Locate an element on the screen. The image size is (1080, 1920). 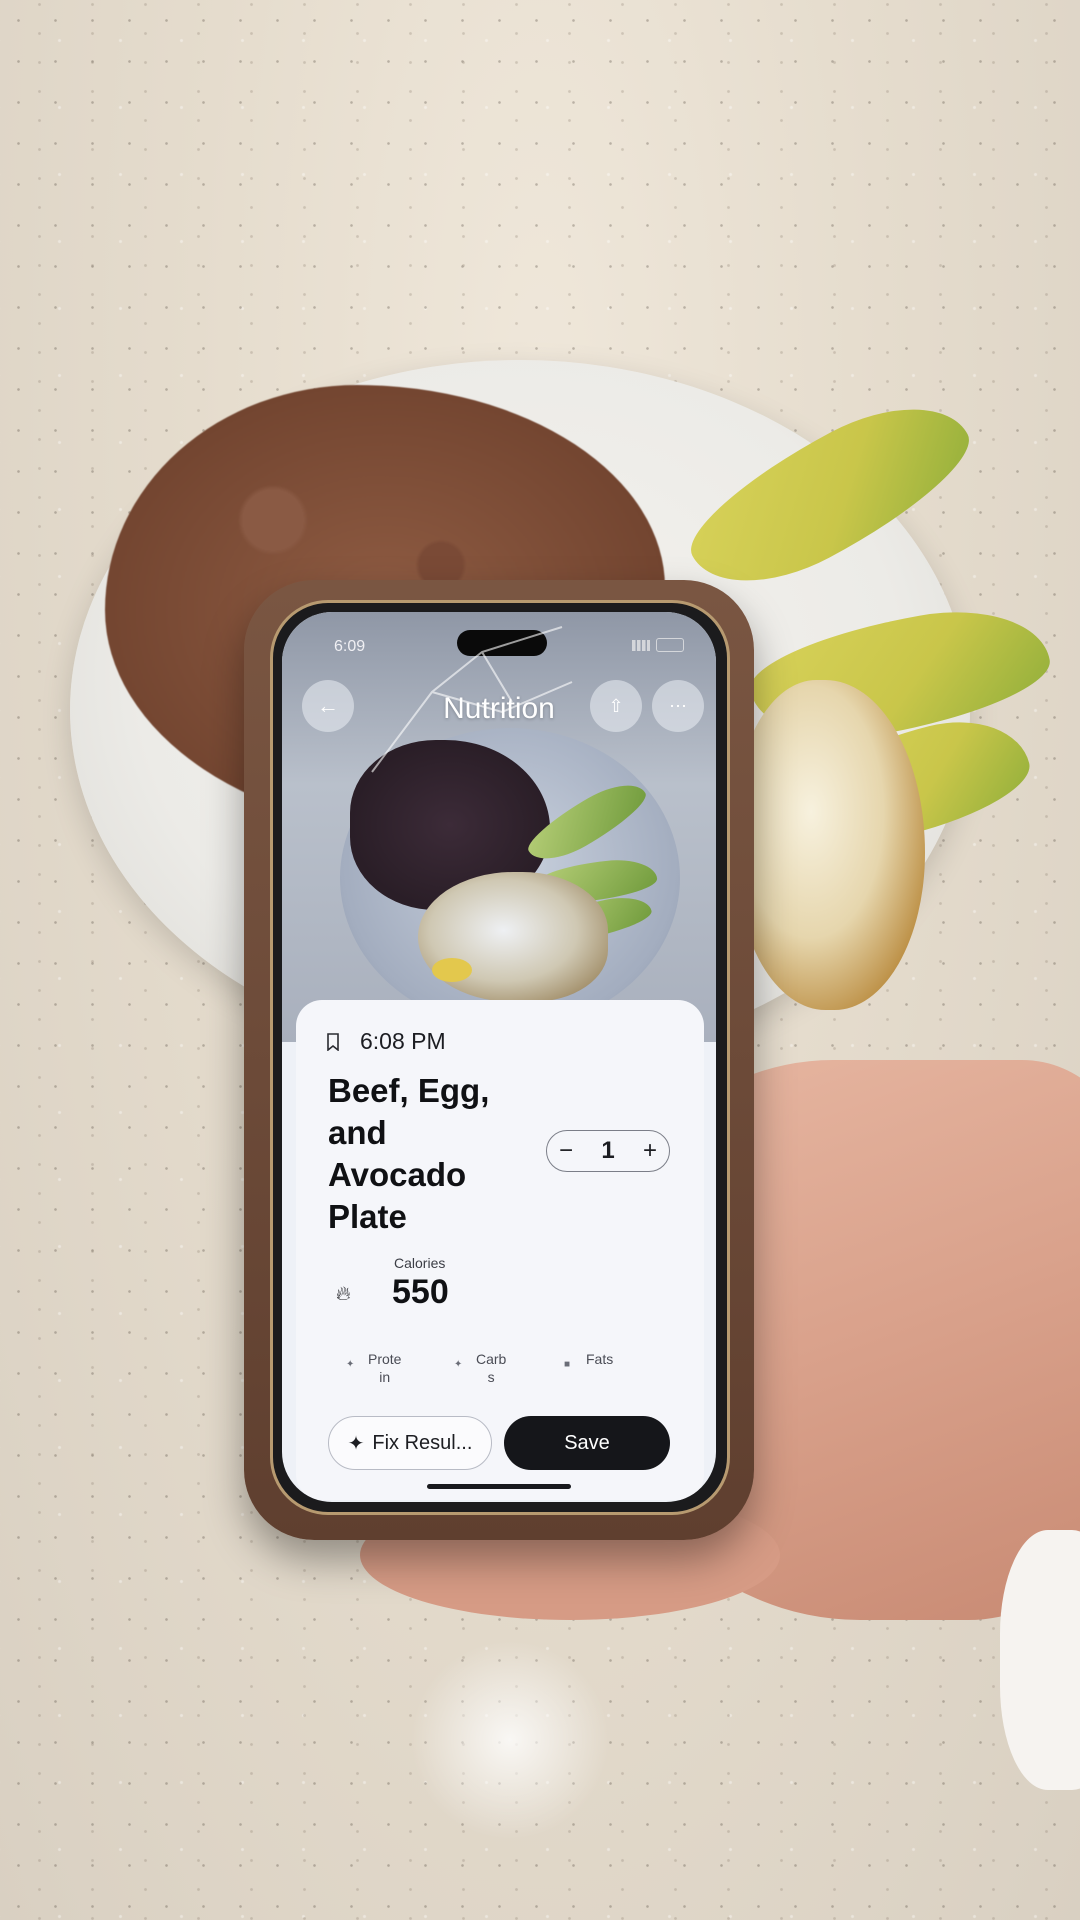
status-icons is located at coordinates (658, 645).